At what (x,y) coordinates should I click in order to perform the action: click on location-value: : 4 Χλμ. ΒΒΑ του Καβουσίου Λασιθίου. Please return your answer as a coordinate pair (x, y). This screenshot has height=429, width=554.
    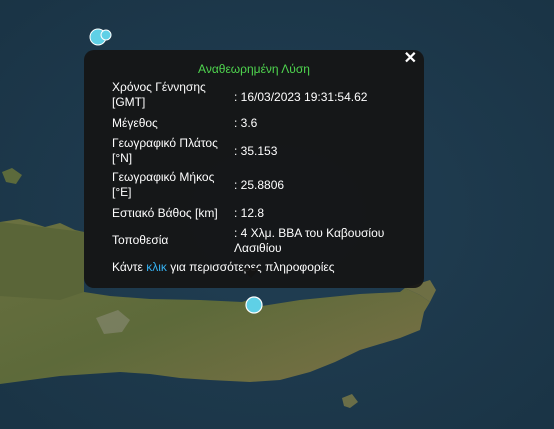
    Looking at the image, I should click on (309, 240).